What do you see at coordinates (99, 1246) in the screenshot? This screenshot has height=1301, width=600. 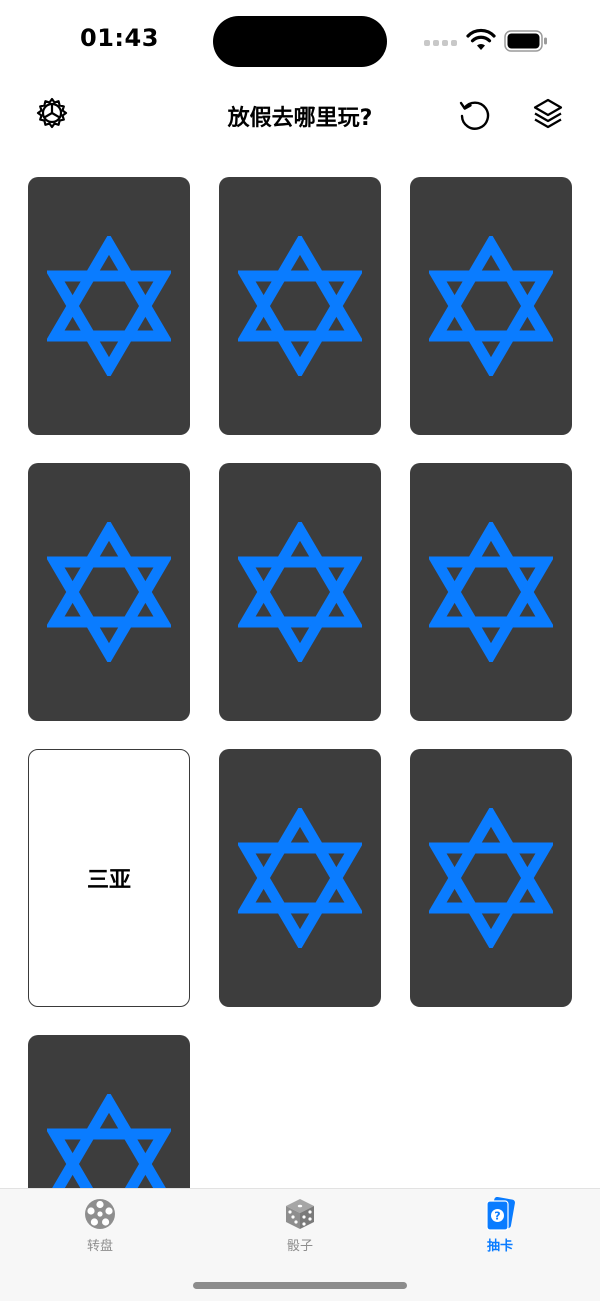 I see `tab-label: 转盘` at bounding box center [99, 1246].